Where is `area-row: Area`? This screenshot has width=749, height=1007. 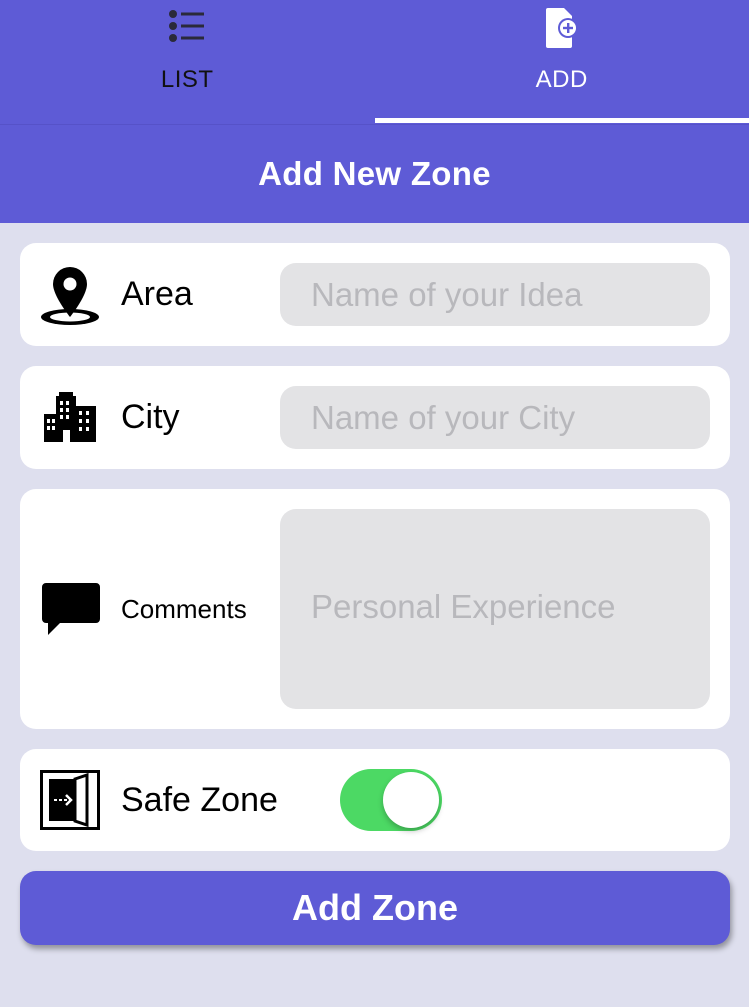 area-row: Area is located at coordinates (375, 294).